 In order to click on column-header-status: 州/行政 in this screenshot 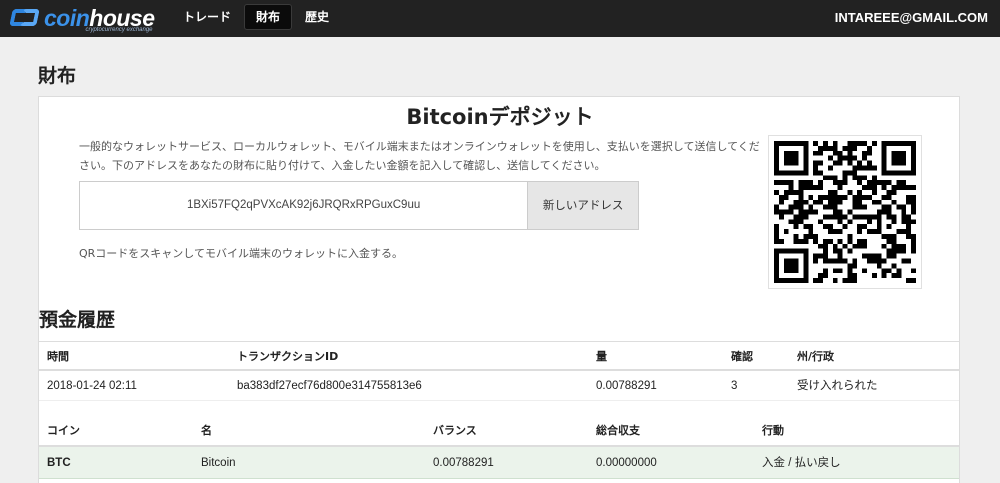, I will do `click(816, 356)`.